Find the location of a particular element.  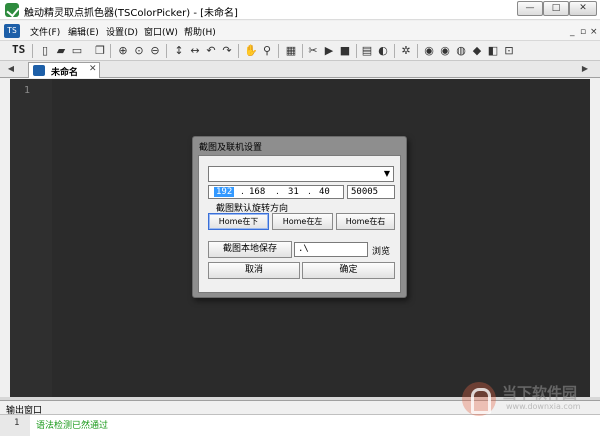

watermark-url: www.downxia.com is located at coordinates (543, 406).